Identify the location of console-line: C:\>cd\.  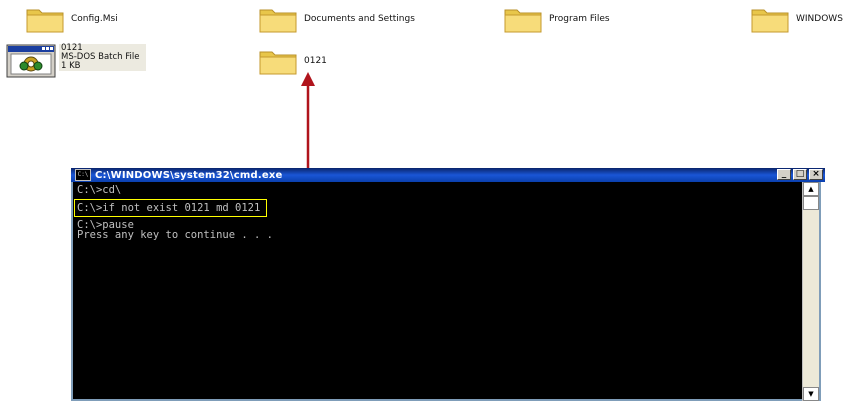
(99, 190).